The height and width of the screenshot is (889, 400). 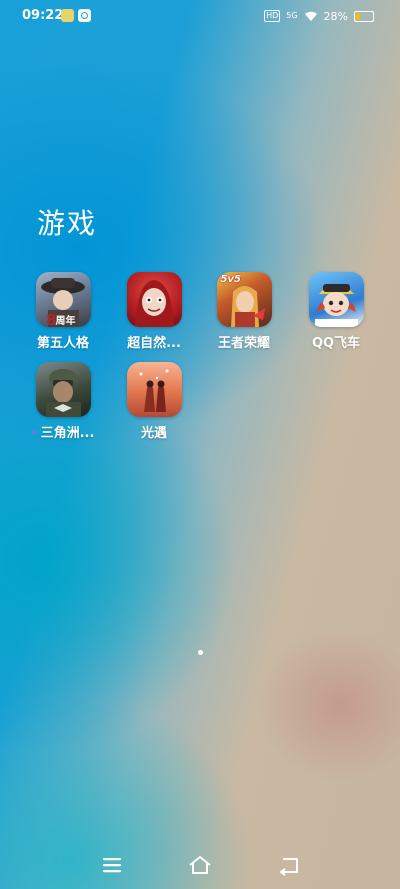 I want to click on identity-v-app-icon: 8 周年, so click(x=63, y=299).